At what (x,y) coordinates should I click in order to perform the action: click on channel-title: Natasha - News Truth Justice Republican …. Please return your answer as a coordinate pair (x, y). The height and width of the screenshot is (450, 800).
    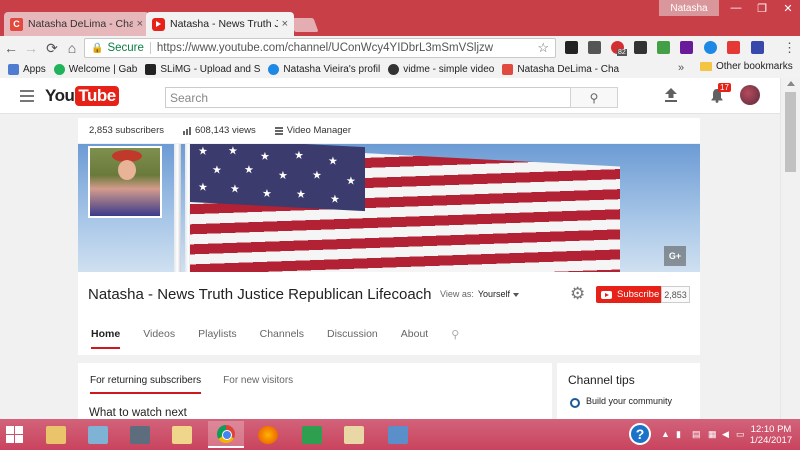
    Looking at the image, I should click on (260, 294).